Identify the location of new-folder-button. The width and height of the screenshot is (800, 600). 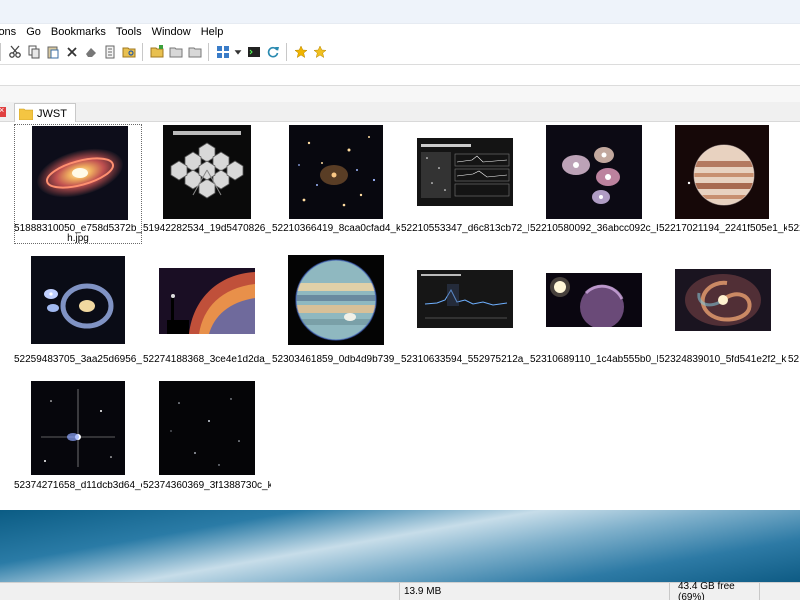
(156, 52).